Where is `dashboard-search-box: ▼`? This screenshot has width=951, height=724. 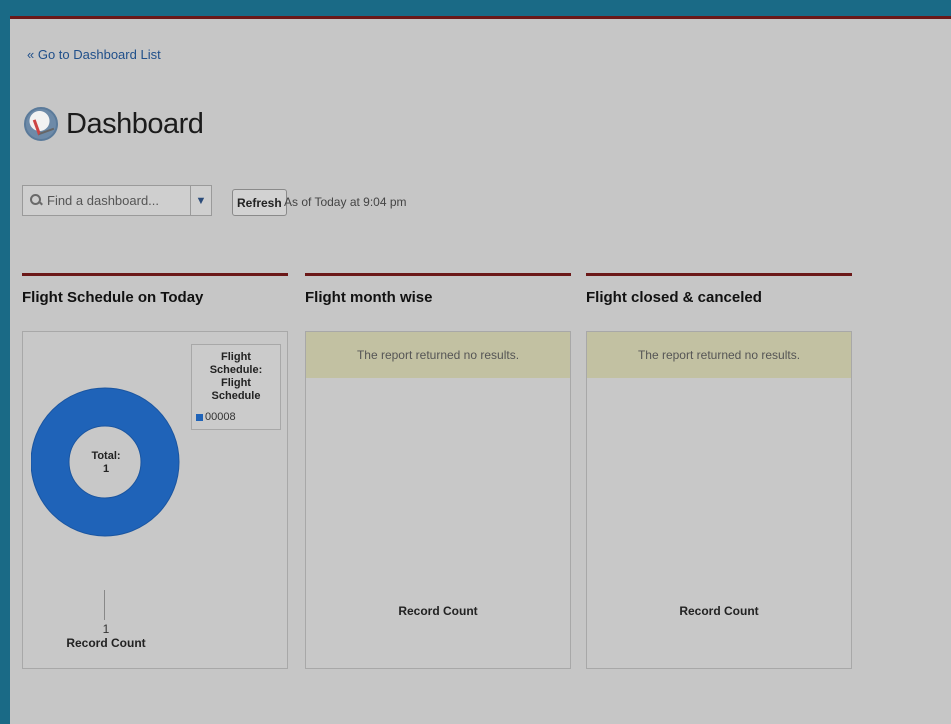
dashboard-search-box: ▼ is located at coordinates (117, 200).